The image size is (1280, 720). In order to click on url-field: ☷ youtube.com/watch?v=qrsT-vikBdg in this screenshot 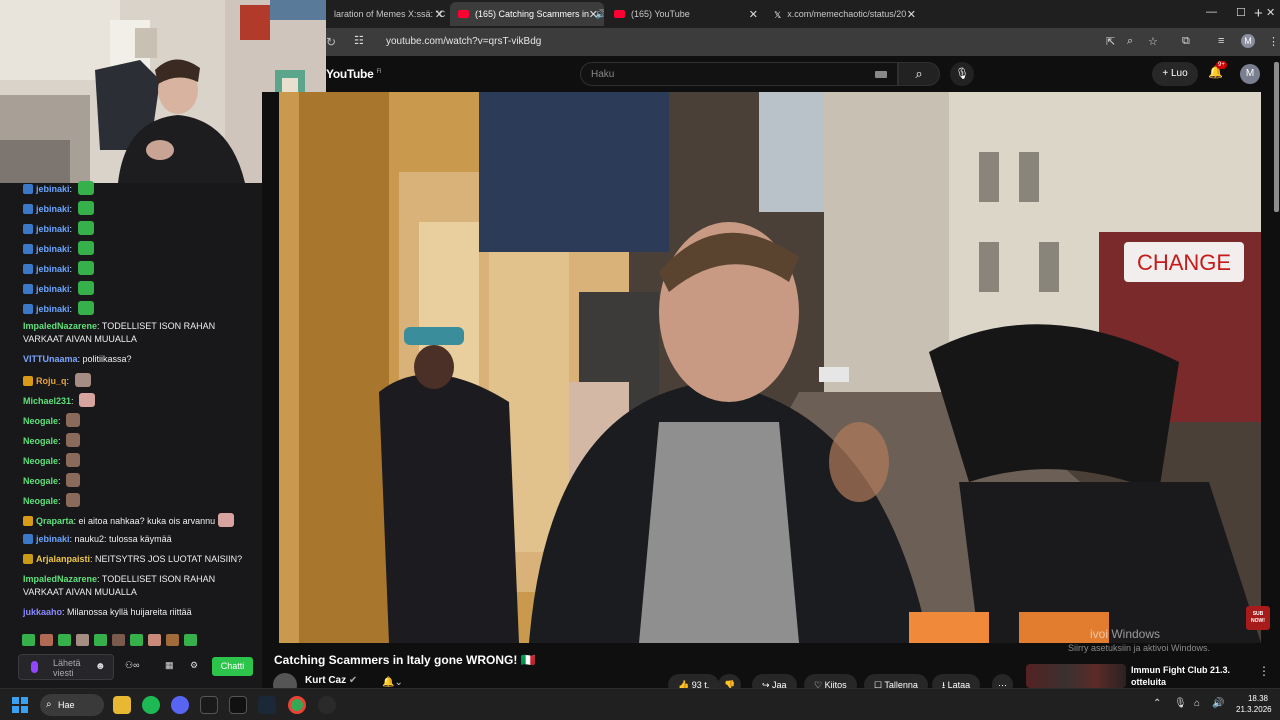, I will do `click(724, 42)`.